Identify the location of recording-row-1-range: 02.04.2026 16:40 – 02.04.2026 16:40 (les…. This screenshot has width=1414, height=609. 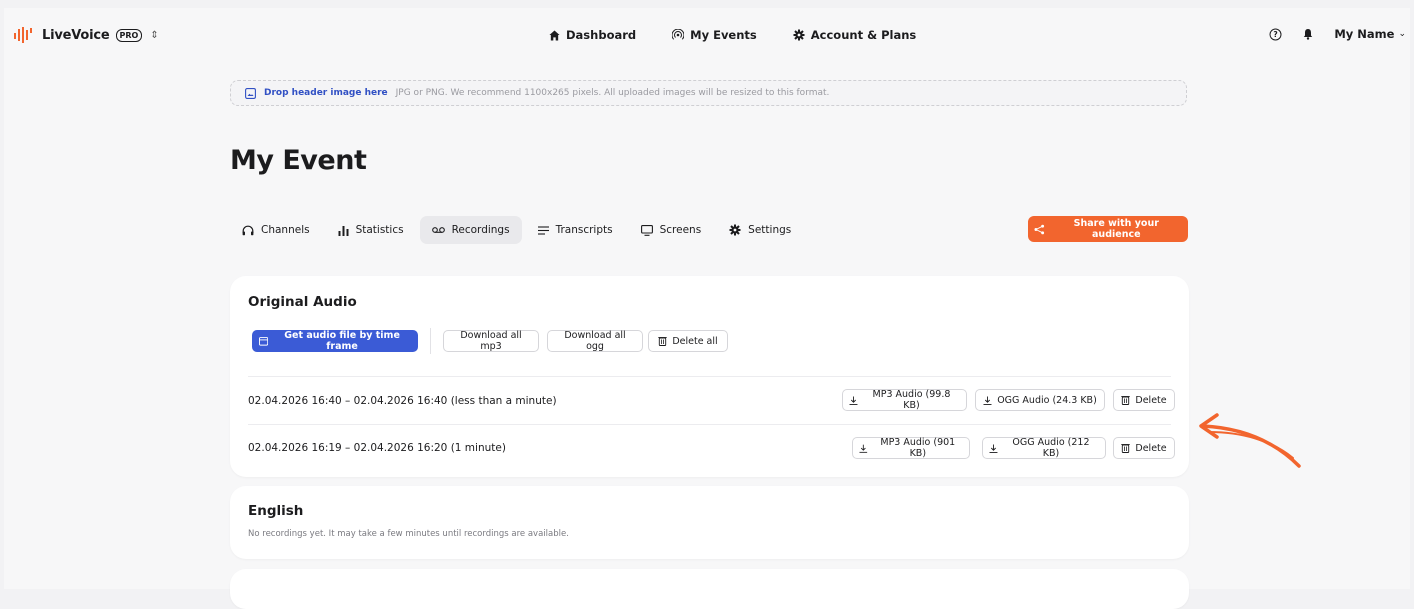
(402, 401).